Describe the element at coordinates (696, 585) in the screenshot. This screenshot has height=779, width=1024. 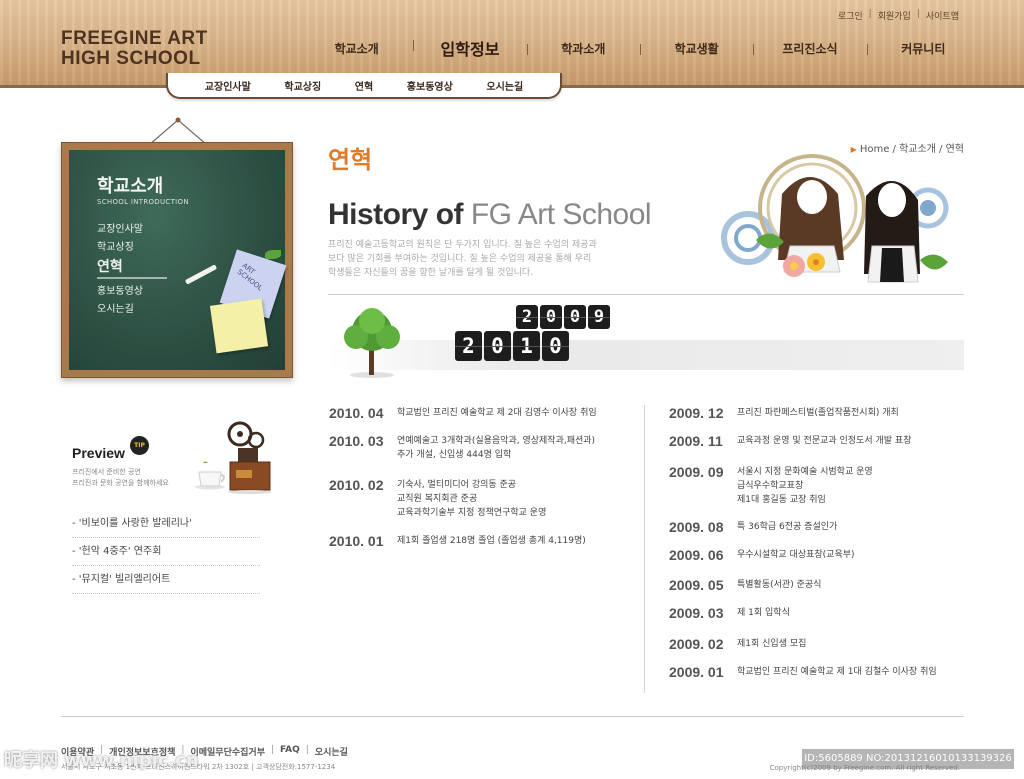
I see `timeline-date: 2009. 05` at that location.